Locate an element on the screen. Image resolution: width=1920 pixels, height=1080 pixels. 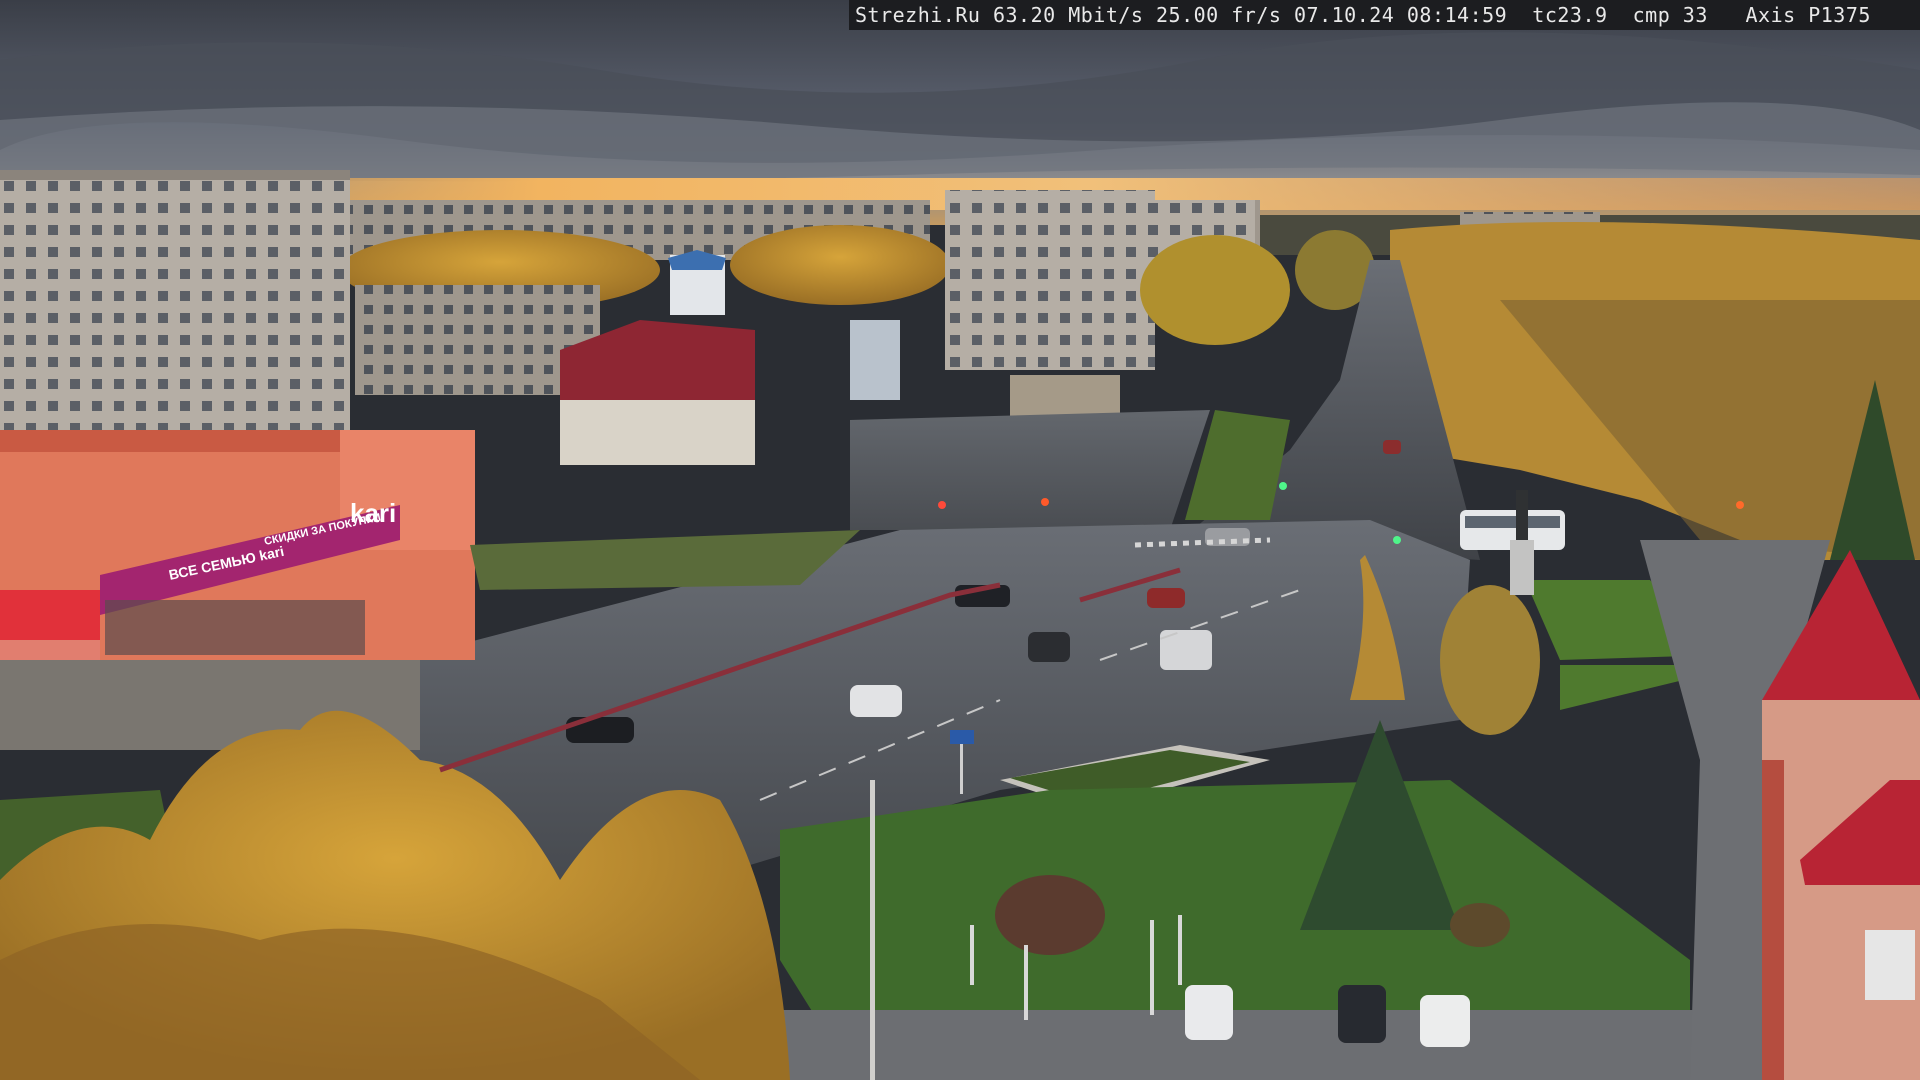
osd-camera: Axis P1375 is located at coordinates (1808, 15).